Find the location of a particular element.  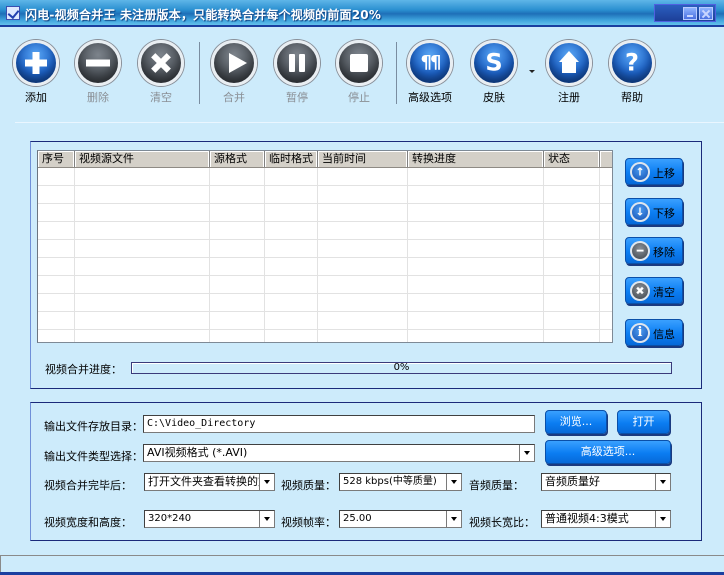

col-header-source-format: 源格式 is located at coordinates (237, 159).